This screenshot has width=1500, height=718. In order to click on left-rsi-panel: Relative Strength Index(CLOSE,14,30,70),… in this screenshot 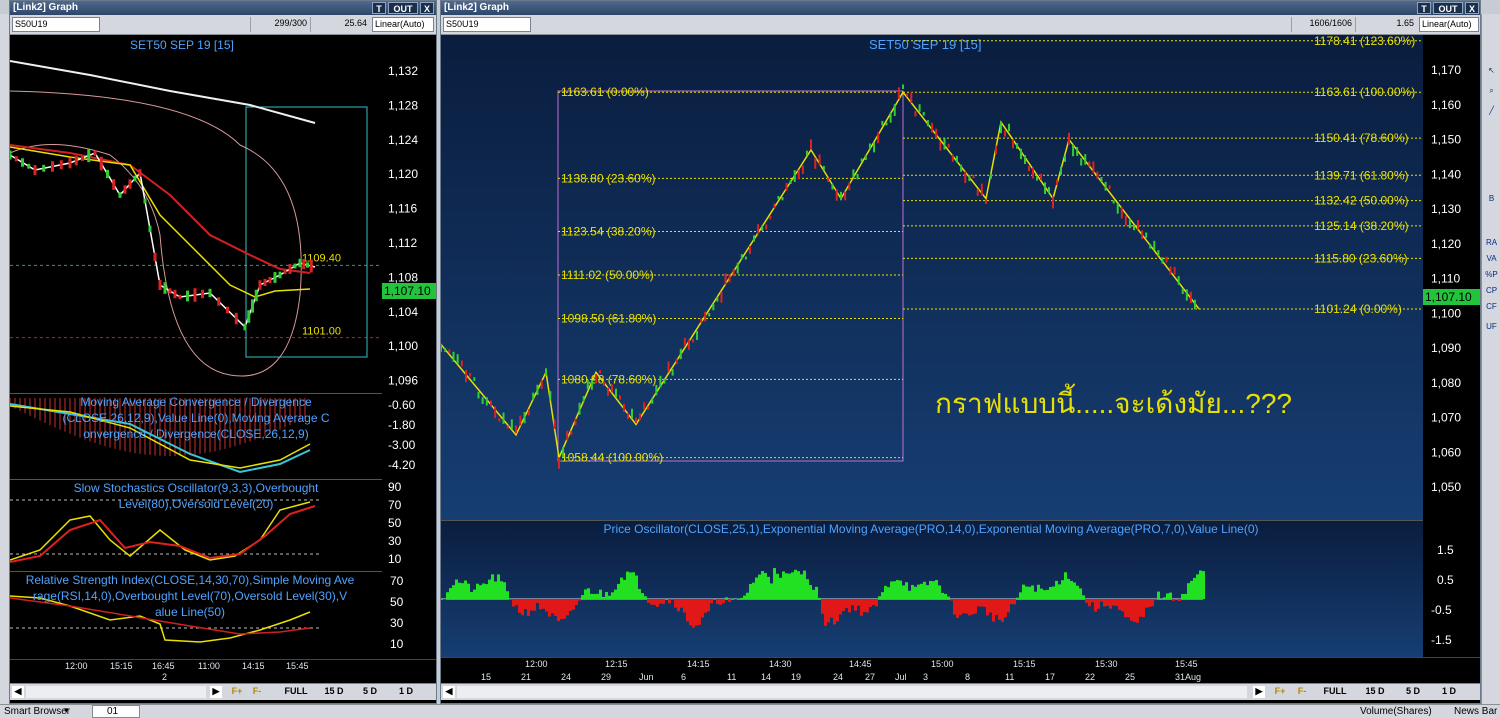, I will do `click(196, 615)`.